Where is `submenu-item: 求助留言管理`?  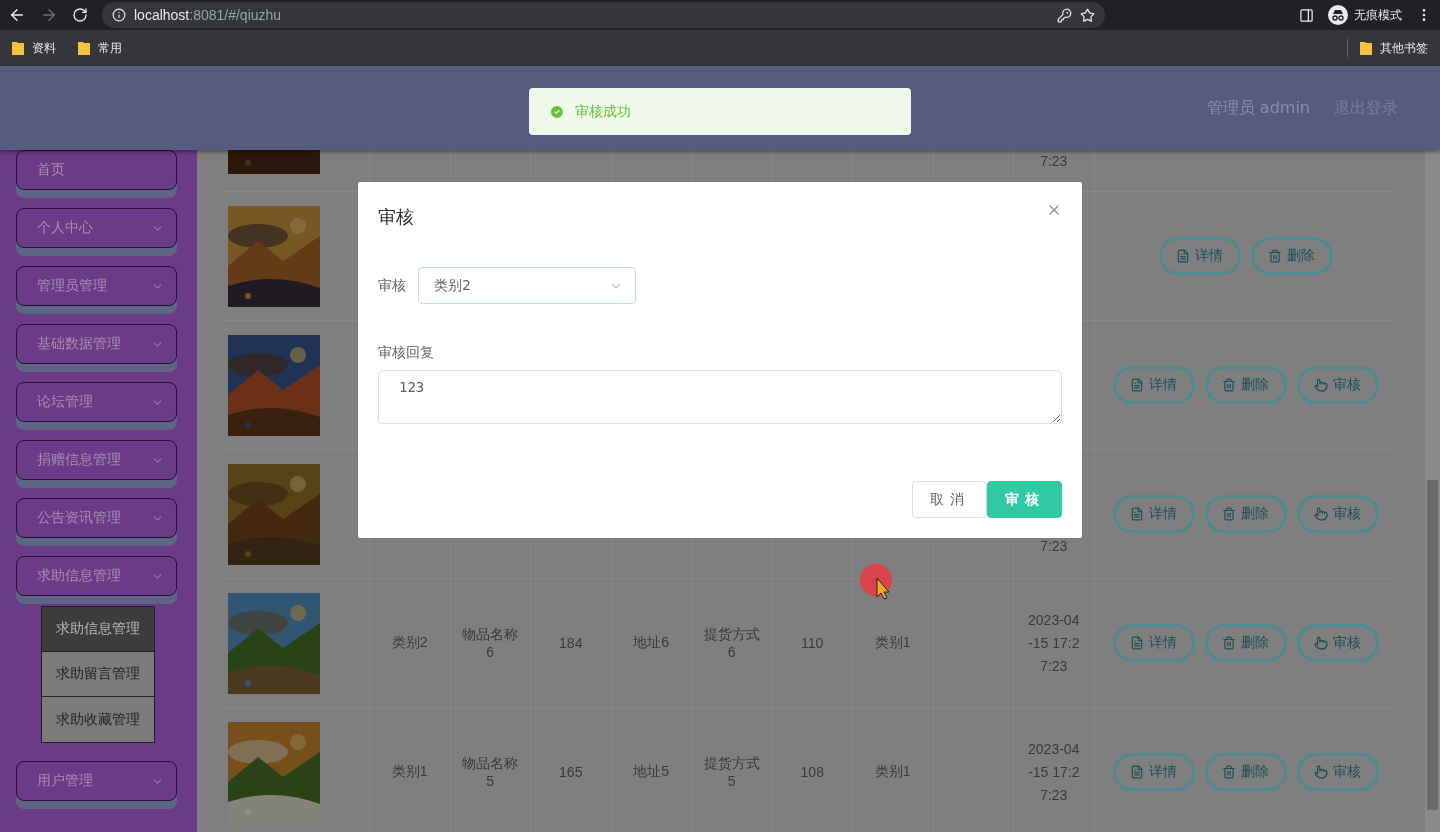 submenu-item: 求助留言管理 is located at coordinates (98, 674).